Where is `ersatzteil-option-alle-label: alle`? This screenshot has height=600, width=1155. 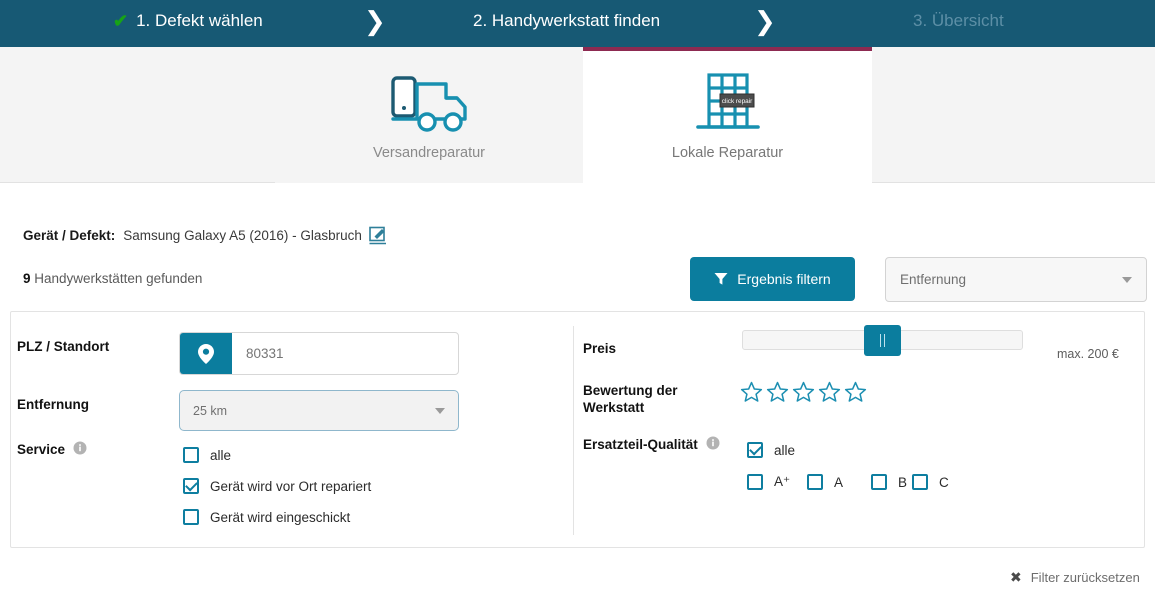
ersatzteil-option-alle-label: alle is located at coordinates (785, 450).